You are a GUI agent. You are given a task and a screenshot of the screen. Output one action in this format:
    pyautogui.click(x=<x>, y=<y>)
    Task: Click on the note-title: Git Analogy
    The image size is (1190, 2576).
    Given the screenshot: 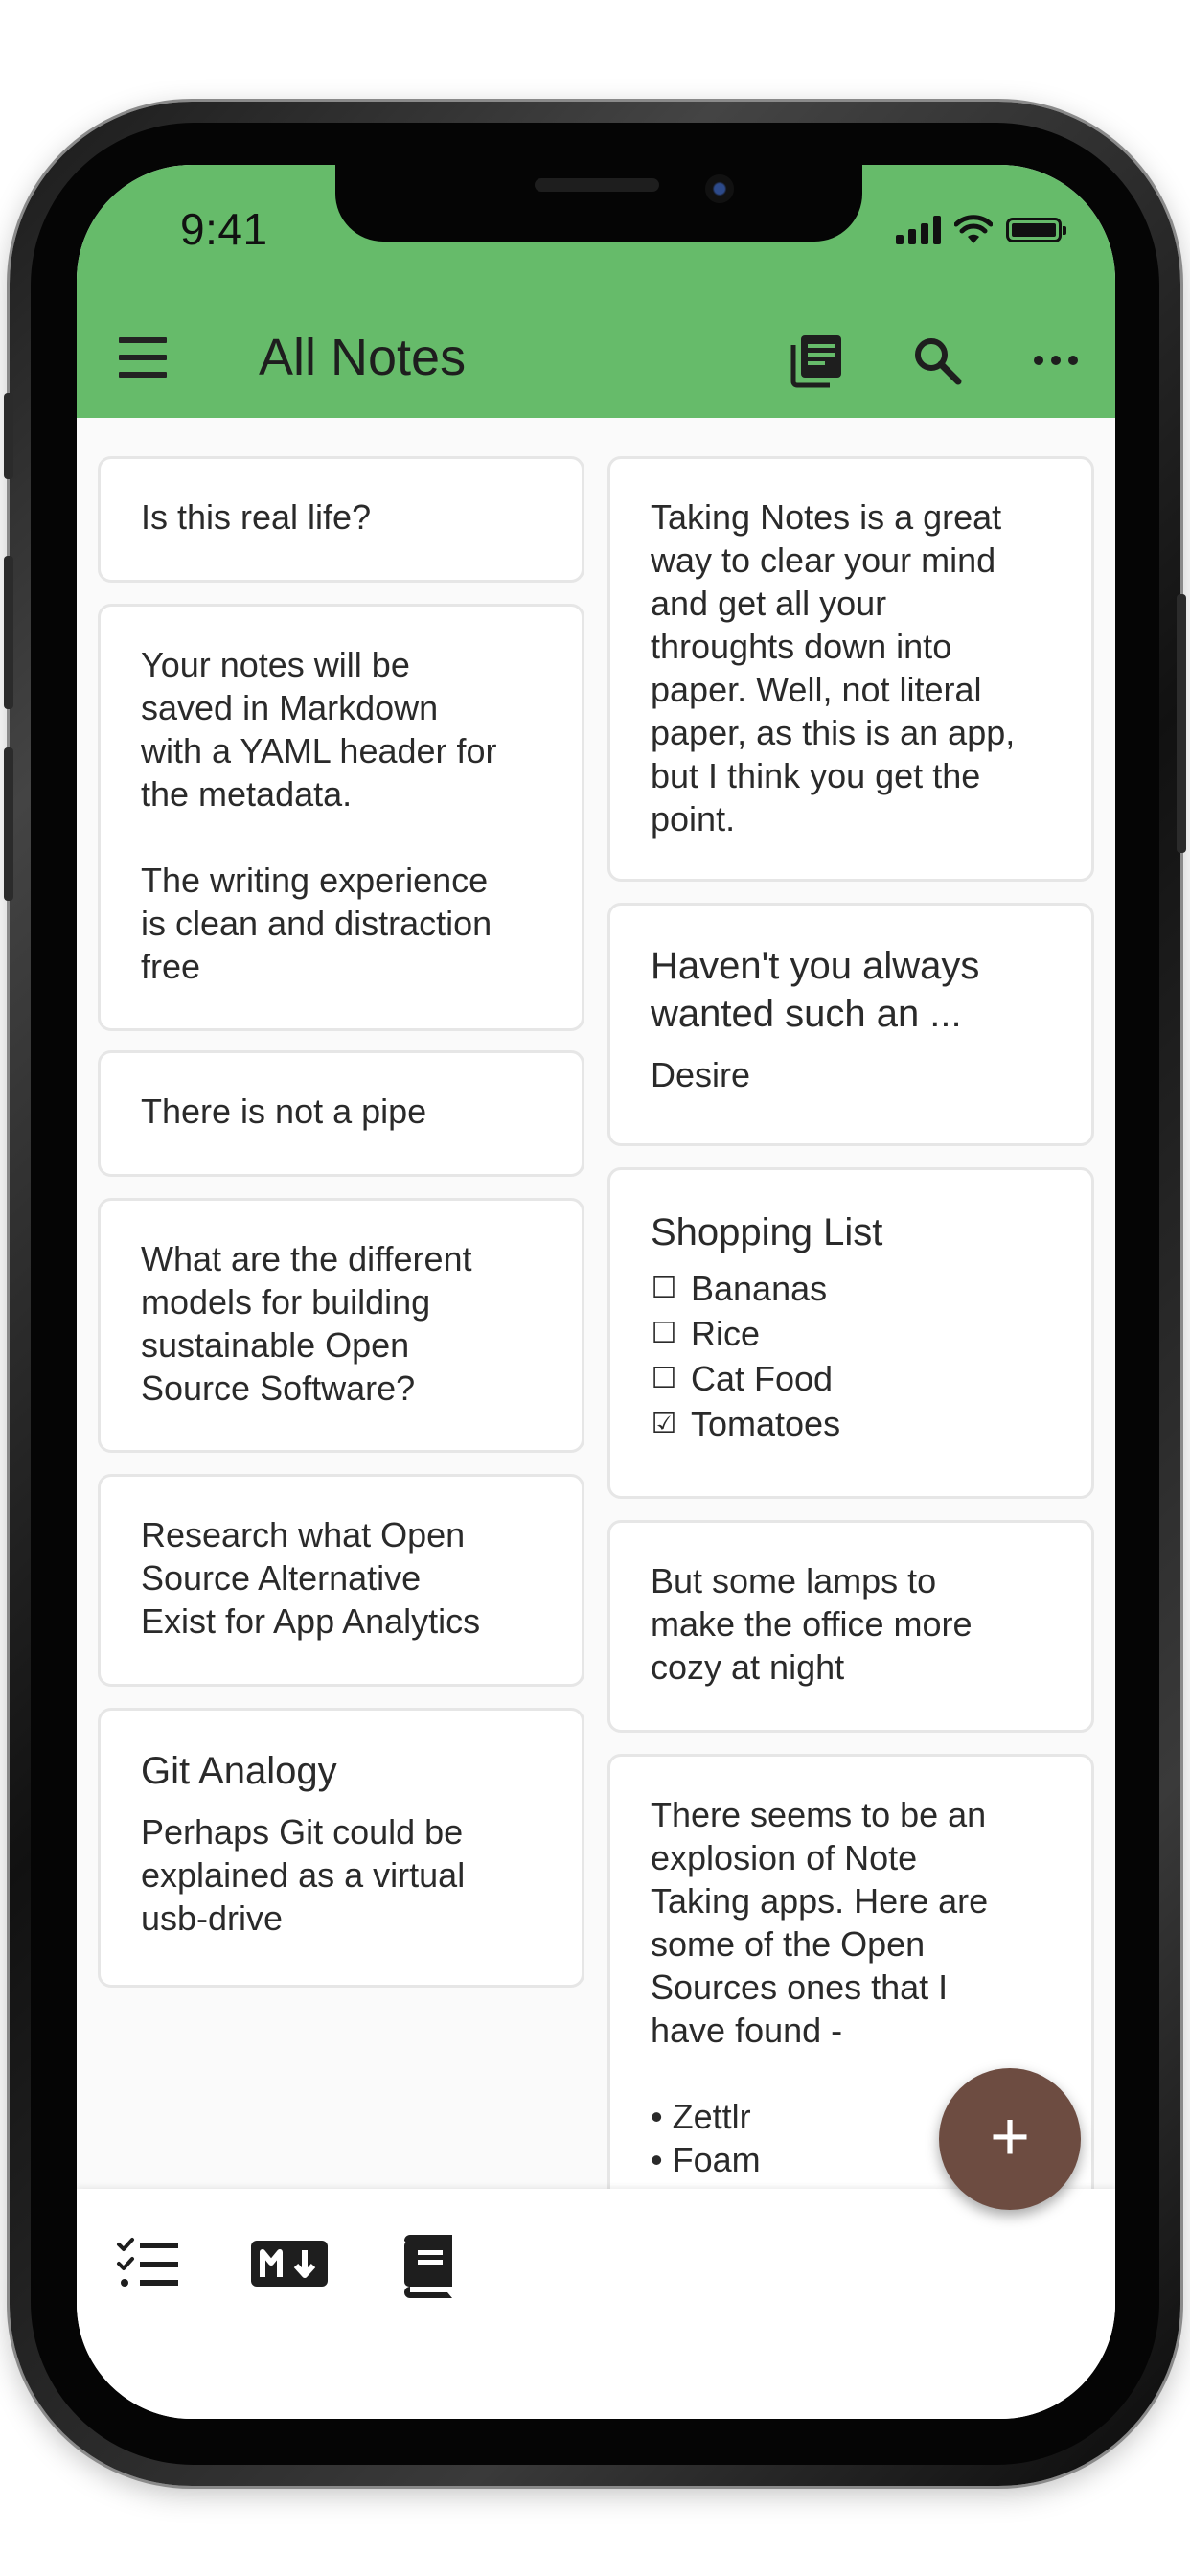 What is the action you would take?
    pyautogui.click(x=239, y=1771)
    